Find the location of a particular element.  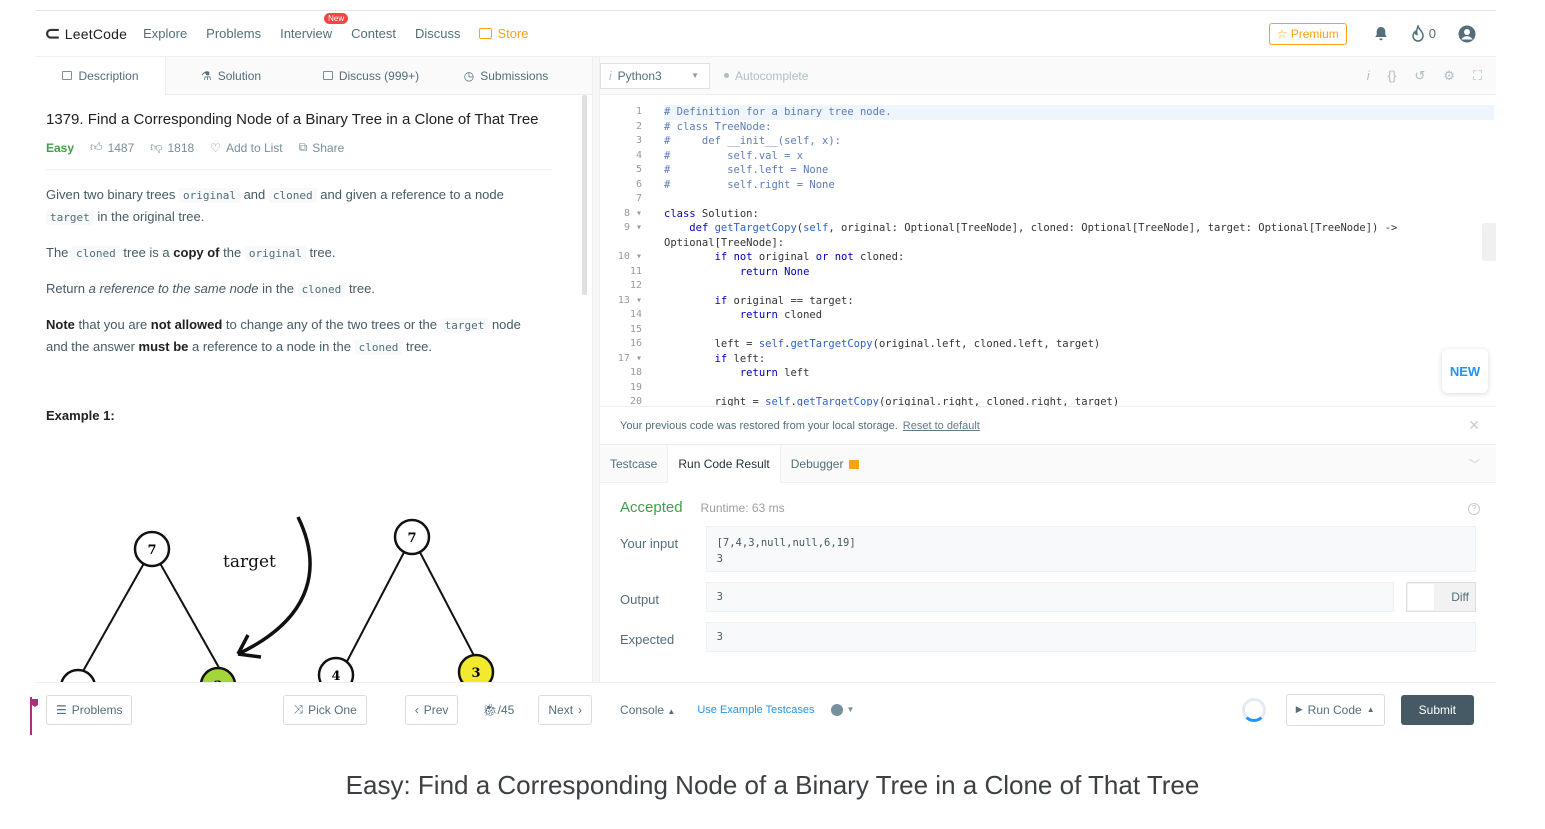

side-panel-handle is located at coordinates (1489, 242).